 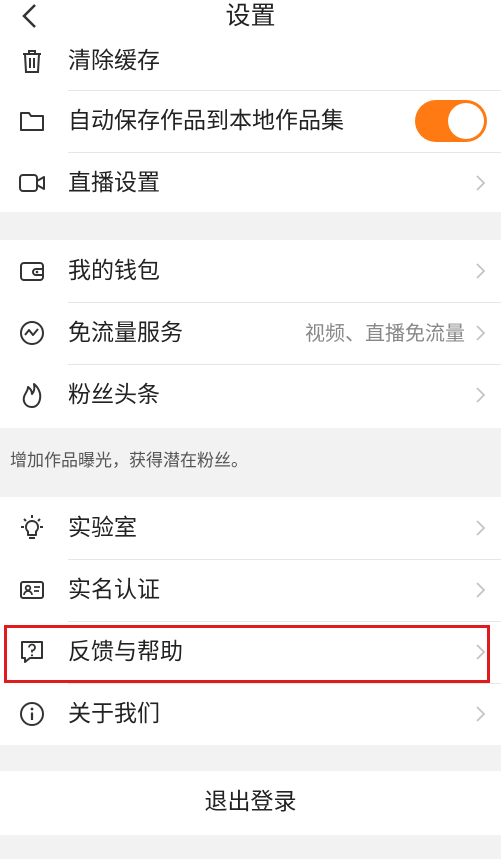 What do you see at coordinates (32, 590) in the screenshot?
I see `id-card-icon` at bounding box center [32, 590].